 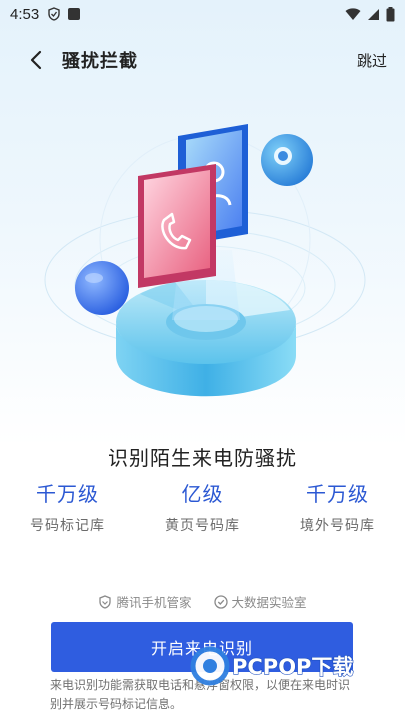 What do you see at coordinates (202, 60) in the screenshot?
I see `app-bar: 骚扰拦截 跳过` at bounding box center [202, 60].